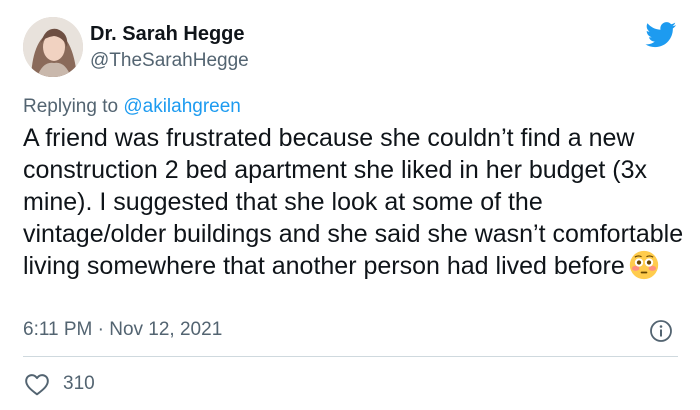 The width and height of the screenshot is (700, 410). I want to click on flushed-face-emoji, so click(643, 265).